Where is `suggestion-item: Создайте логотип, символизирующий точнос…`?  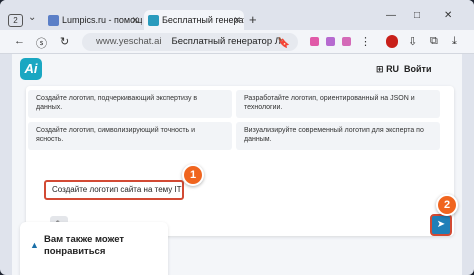
suggestion-item: Создайте логотип, символизирующий точнос… is located at coordinates (130, 136).